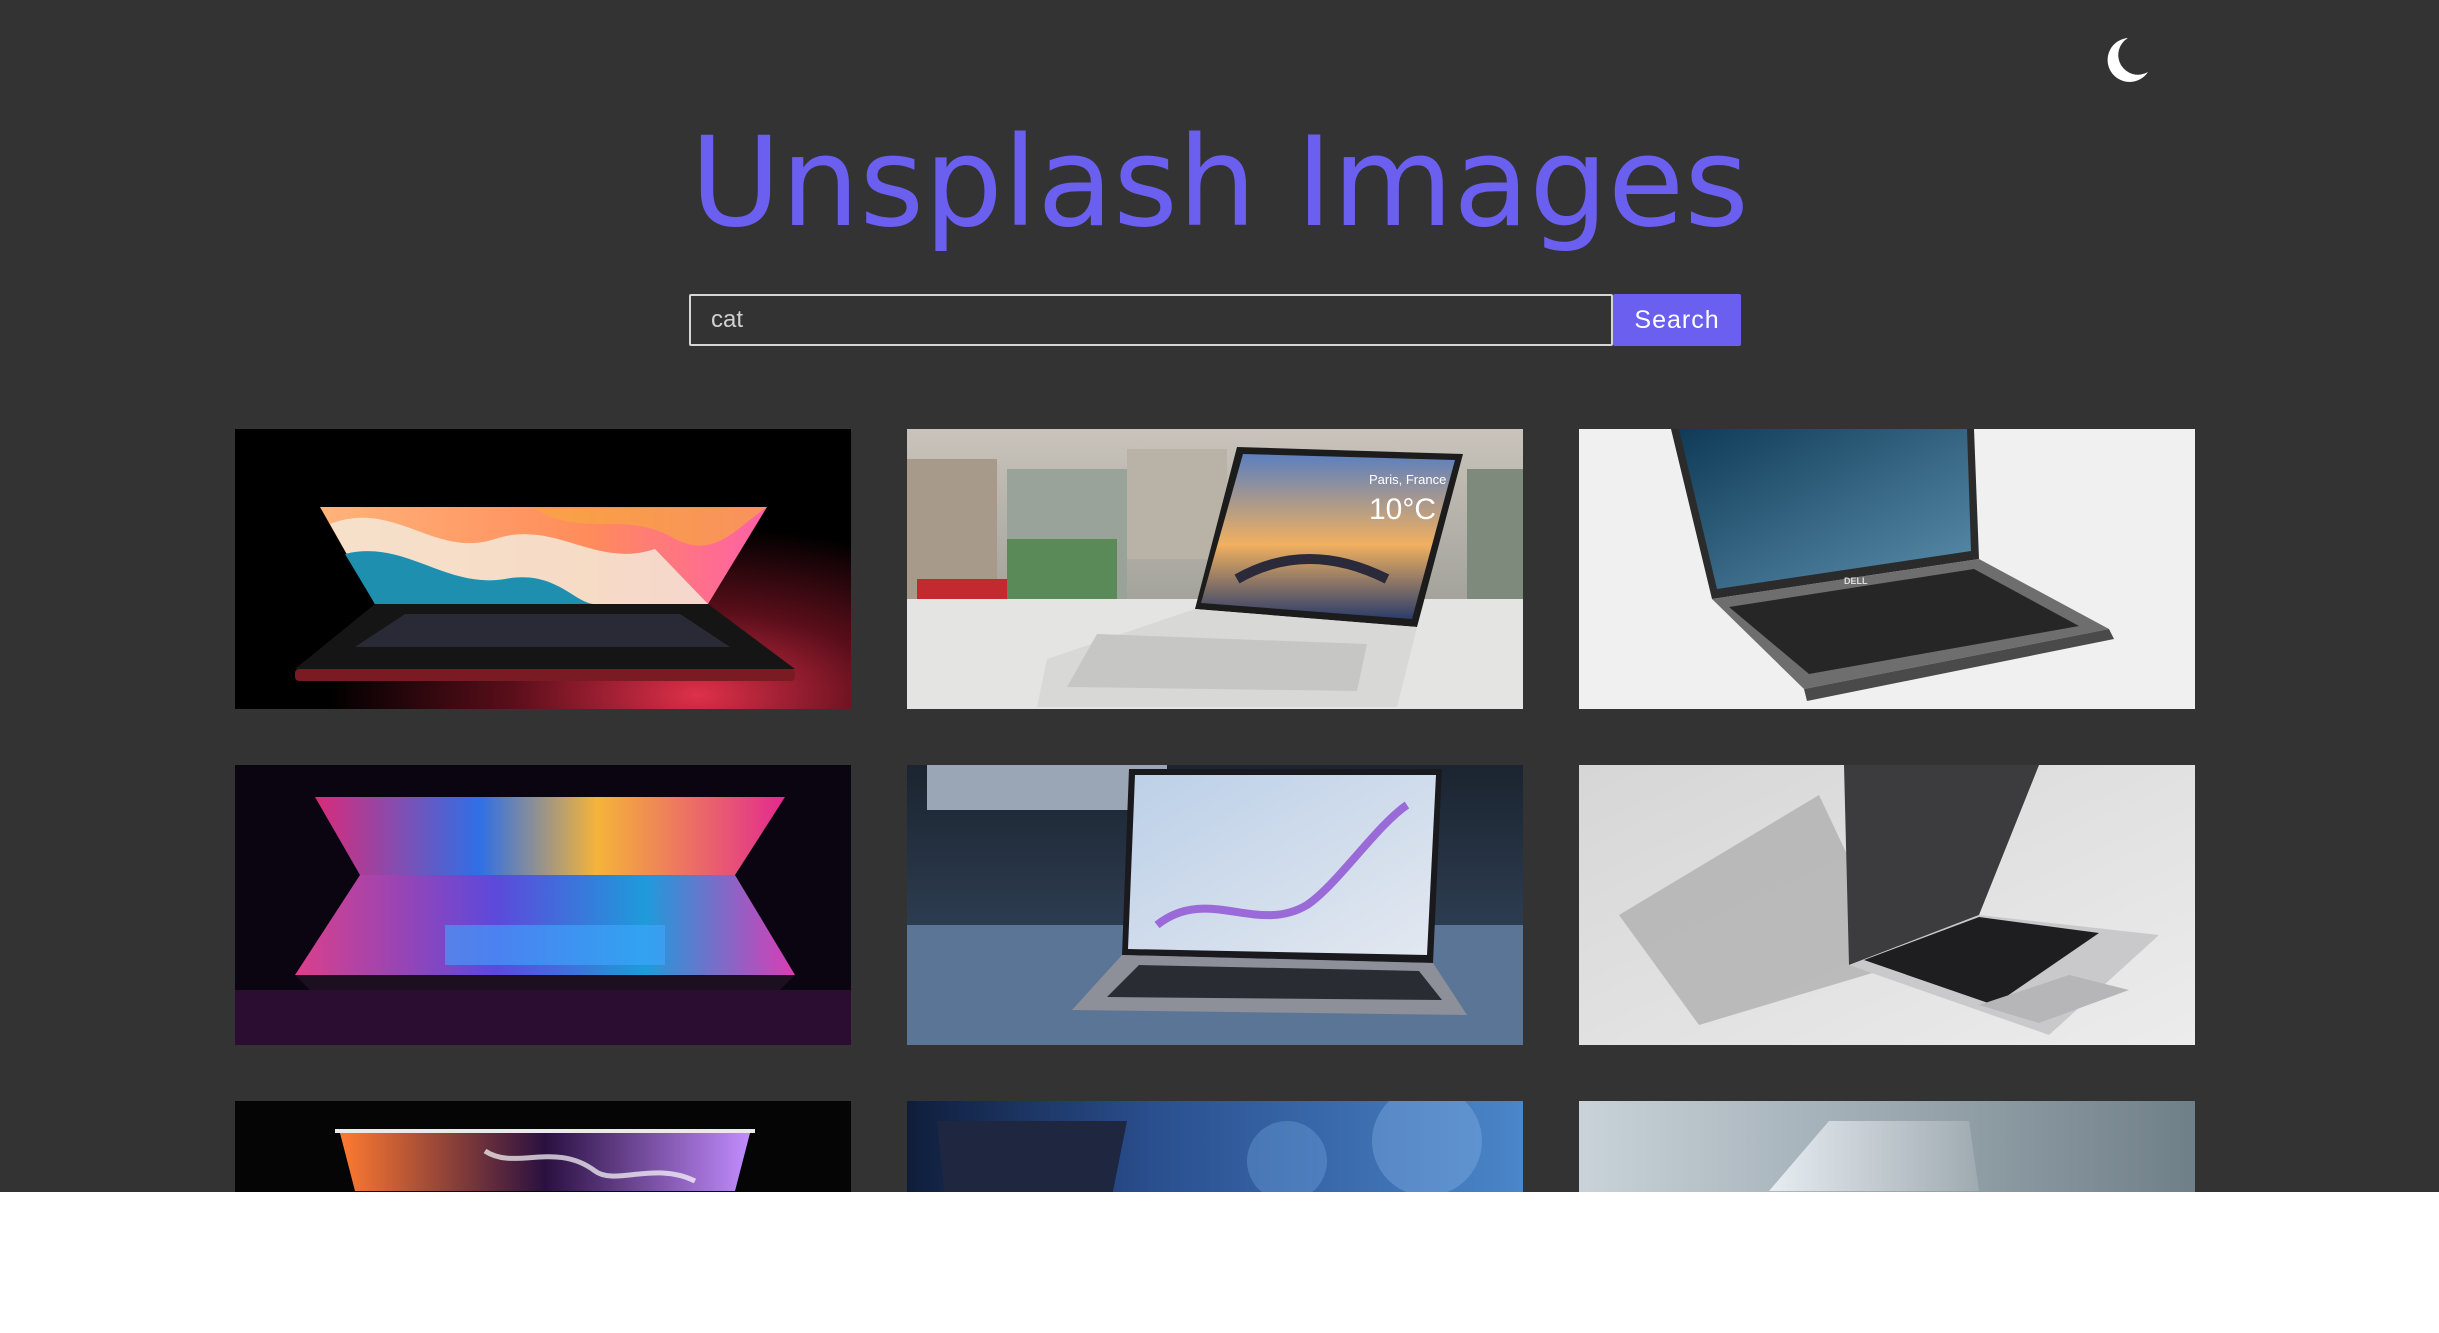 The height and width of the screenshot is (1333, 2439). I want to click on theme-toggle-button, so click(2126, 60).